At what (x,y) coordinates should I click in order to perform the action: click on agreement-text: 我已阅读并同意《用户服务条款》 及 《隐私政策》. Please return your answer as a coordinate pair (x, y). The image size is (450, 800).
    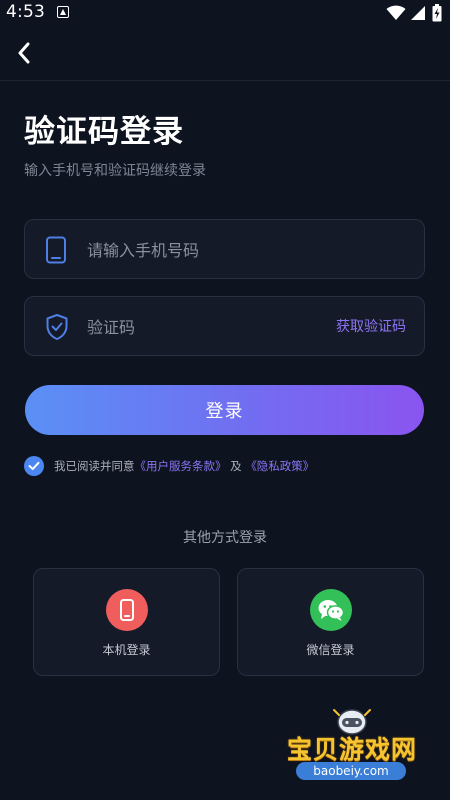
    Looking at the image, I should click on (184, 466).